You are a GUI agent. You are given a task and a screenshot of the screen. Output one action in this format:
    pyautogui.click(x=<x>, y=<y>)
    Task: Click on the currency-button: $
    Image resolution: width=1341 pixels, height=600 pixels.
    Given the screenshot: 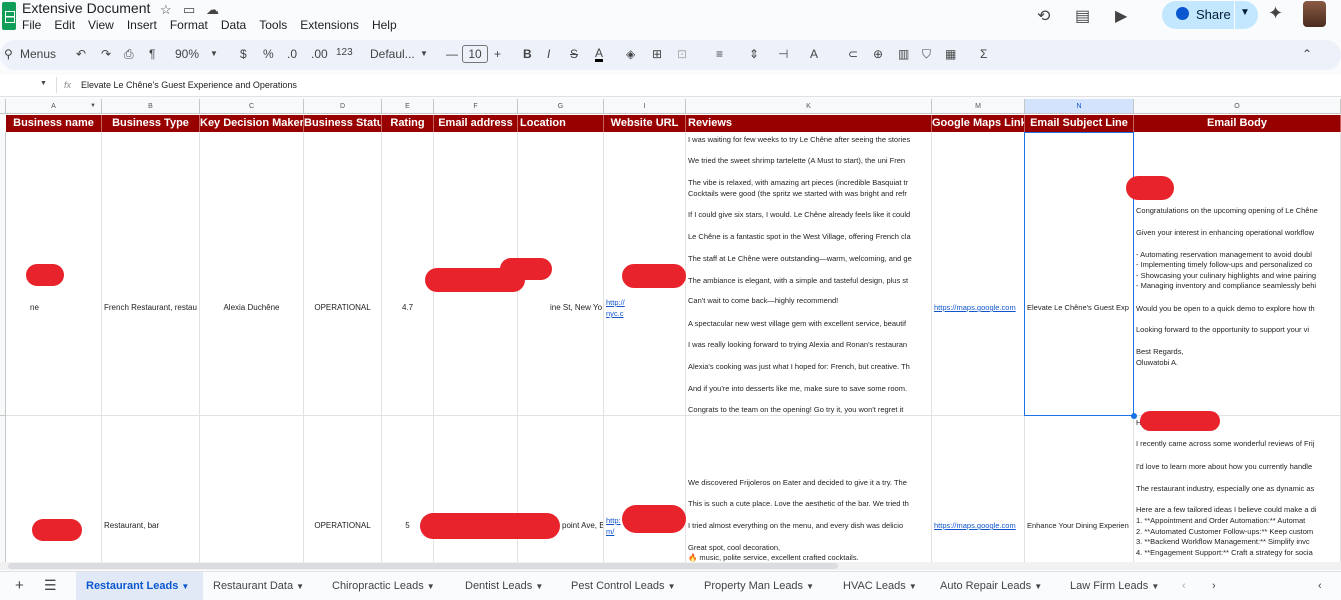 What is the action you would take?
    pyautogui.click(x=243, y=54)
    